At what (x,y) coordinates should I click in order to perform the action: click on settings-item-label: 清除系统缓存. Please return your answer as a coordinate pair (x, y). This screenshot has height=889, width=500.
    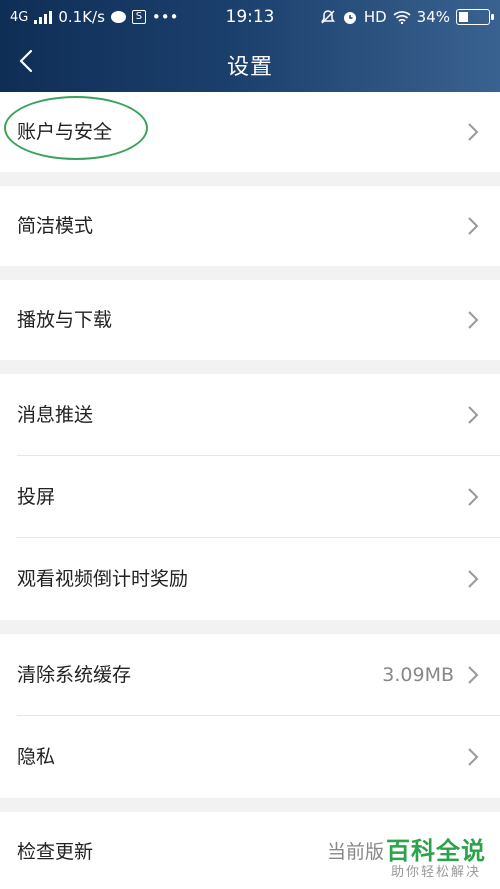
    Looking at the image, I should click on (74, 675).